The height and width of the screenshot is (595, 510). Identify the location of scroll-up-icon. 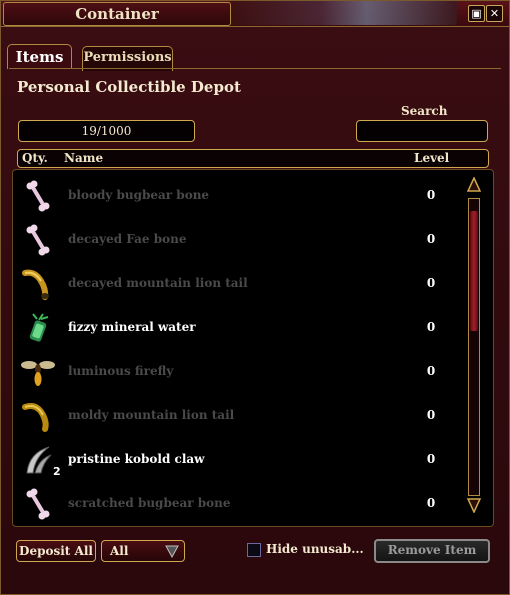
(474, 185).